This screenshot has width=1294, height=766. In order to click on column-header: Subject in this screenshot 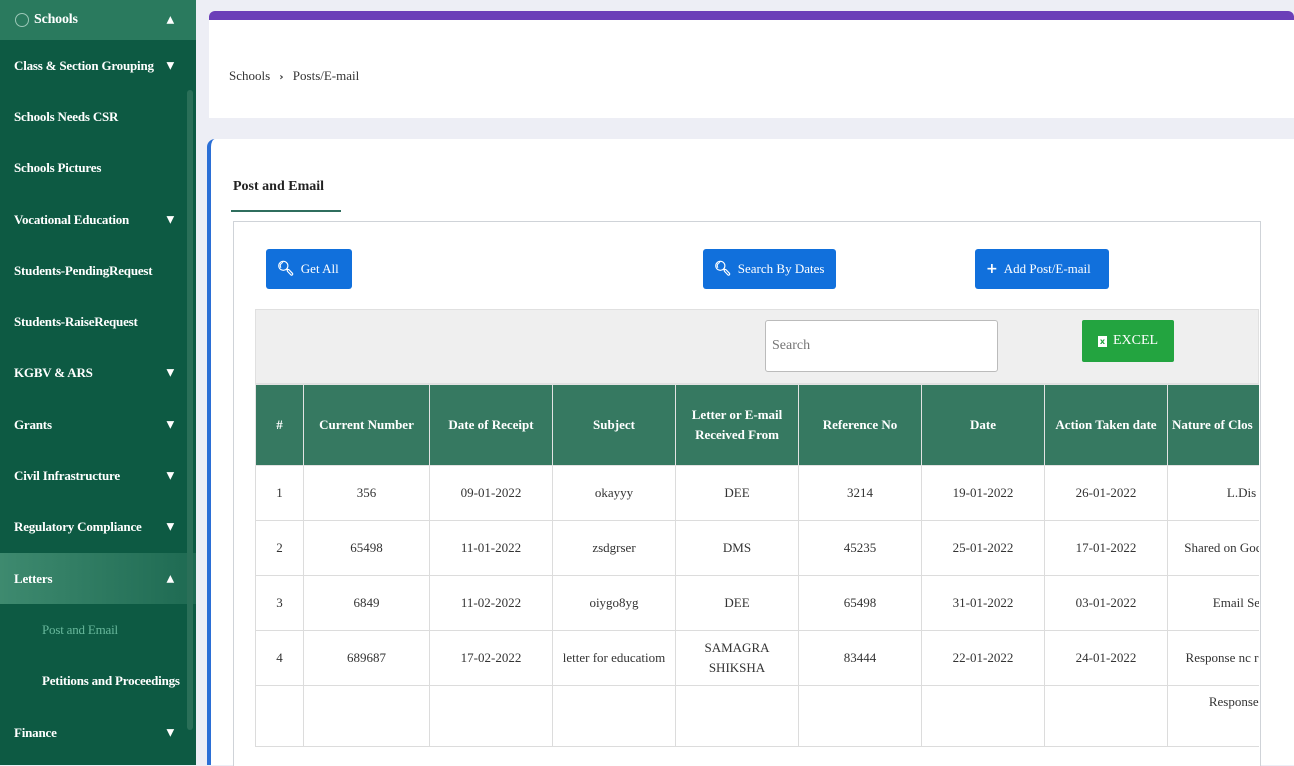, I will do `click(614, 425)`.